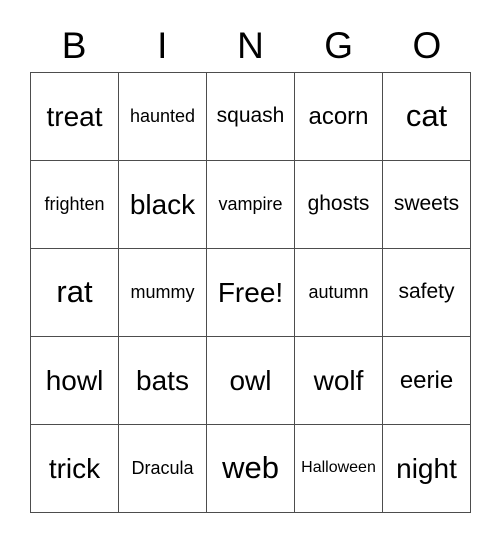 This screenshot has width=500, height=544. I want to click on bingo-cell-label: mummy, so click(162, 292).